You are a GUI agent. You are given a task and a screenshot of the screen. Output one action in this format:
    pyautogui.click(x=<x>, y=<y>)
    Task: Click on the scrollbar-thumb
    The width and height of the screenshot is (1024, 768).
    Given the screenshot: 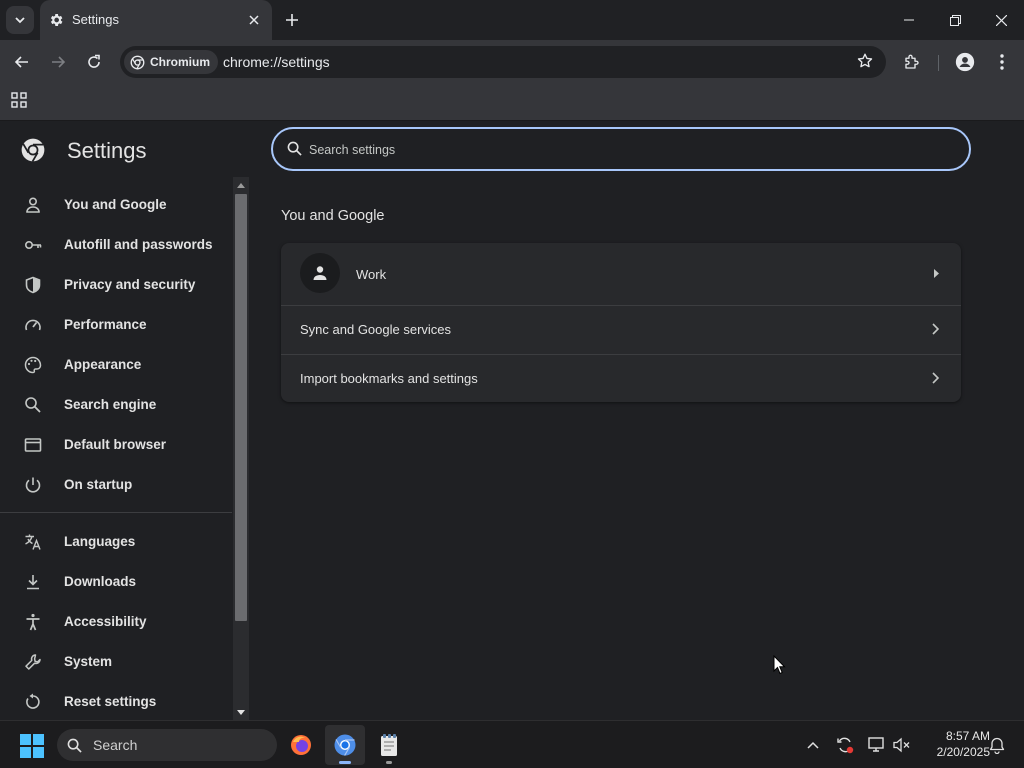 What is the action you would take?
    pyautogui.click(x=241, y=407)
    